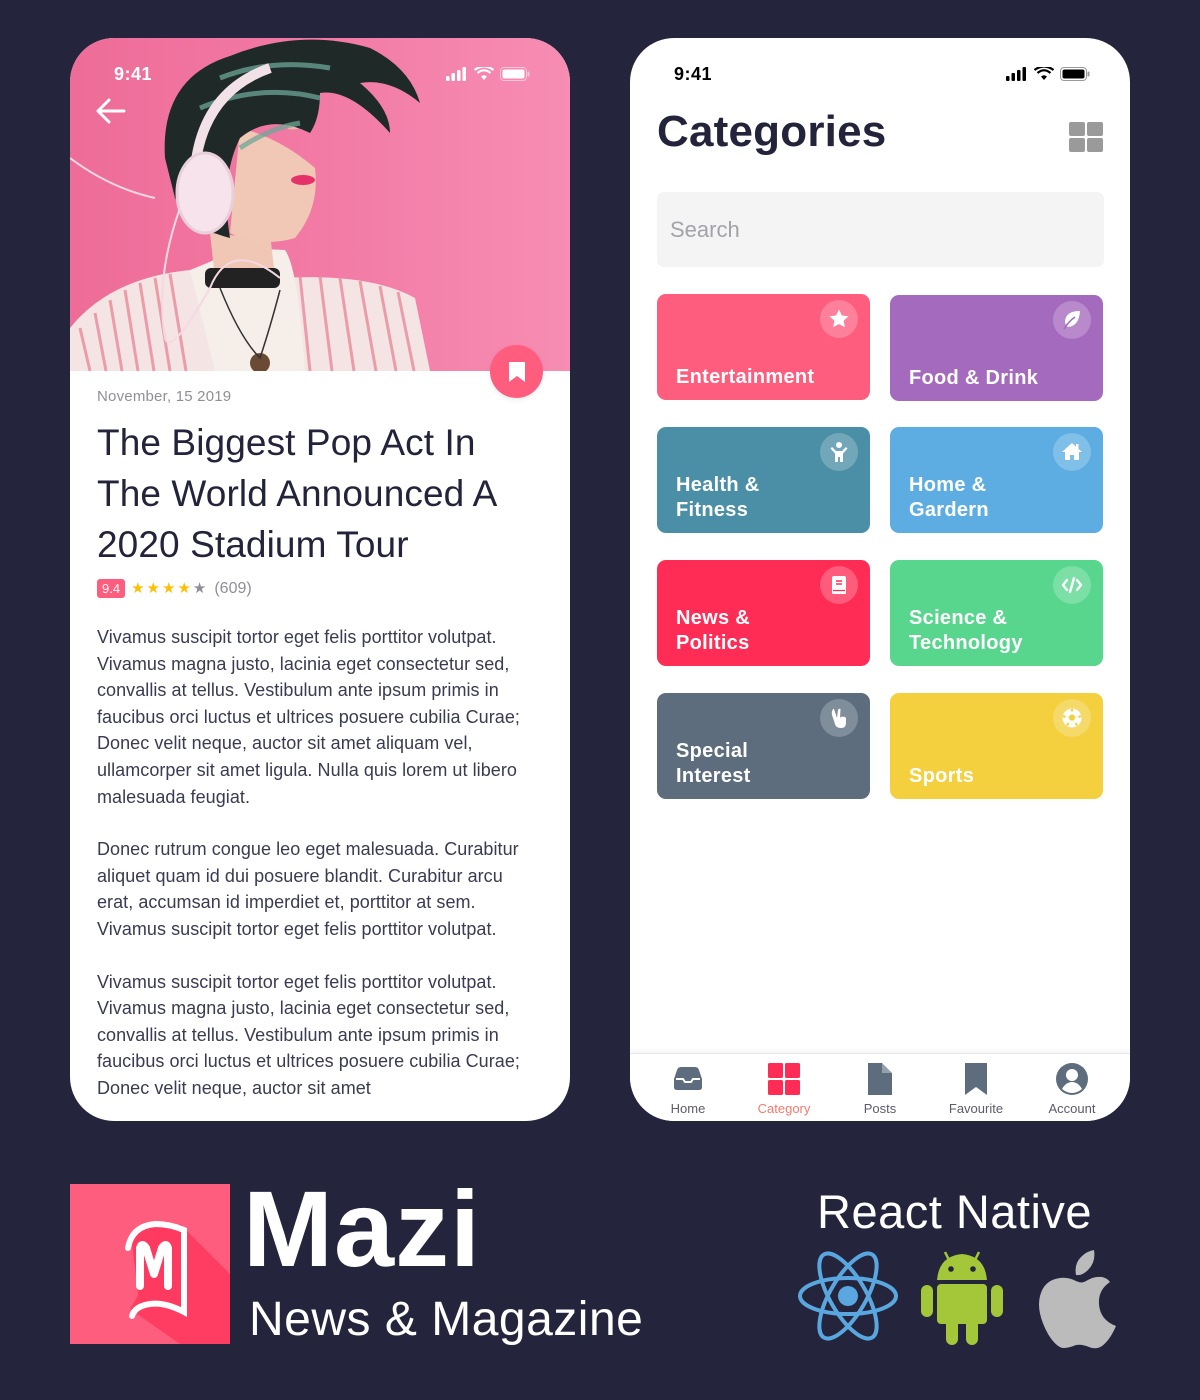 The height and width of the screenshot is (1400, 1200). What do you see at coordinates (942, 776) in the screenshot?
I see `category-label: Sports` at bounding box center [942, 776].